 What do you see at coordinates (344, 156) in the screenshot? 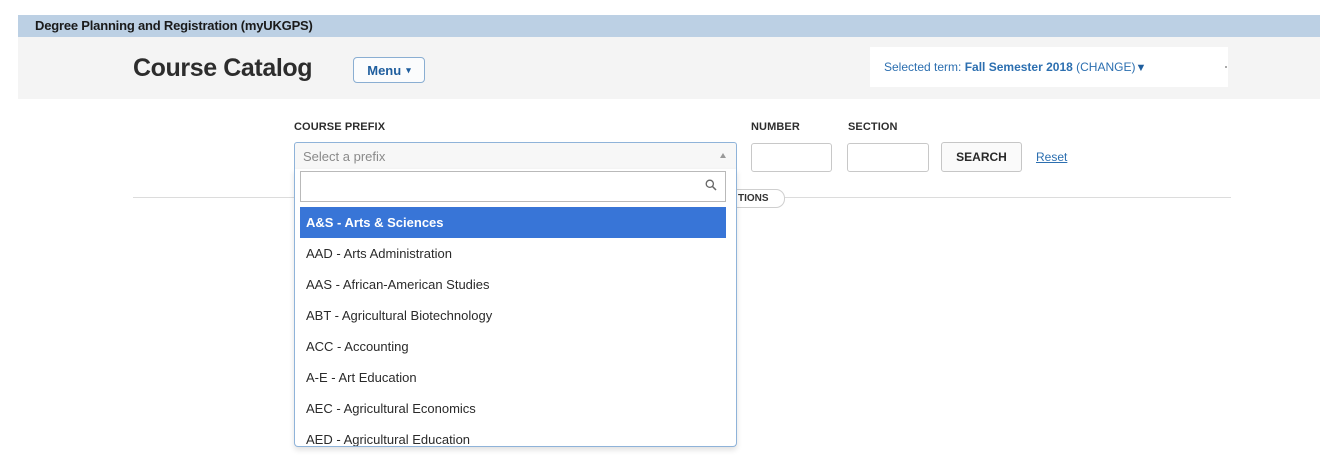
I see `prefix-placeholder: Select a prefix` at bounding box center [344, 156].